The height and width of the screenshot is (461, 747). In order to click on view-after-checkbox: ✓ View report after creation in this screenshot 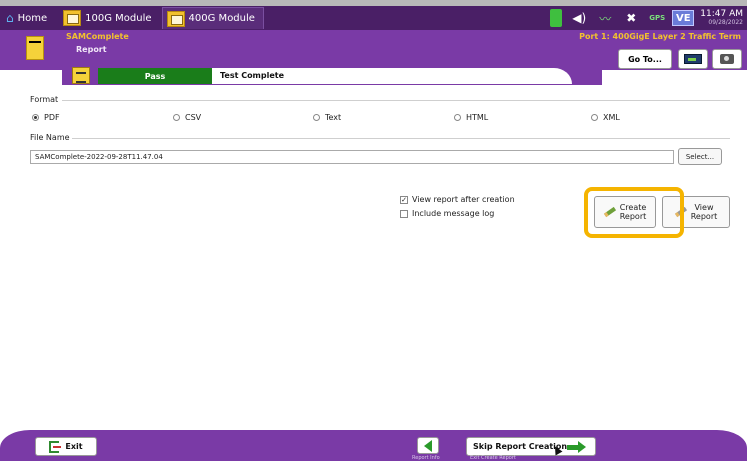, I will do `click(457, 199)`.